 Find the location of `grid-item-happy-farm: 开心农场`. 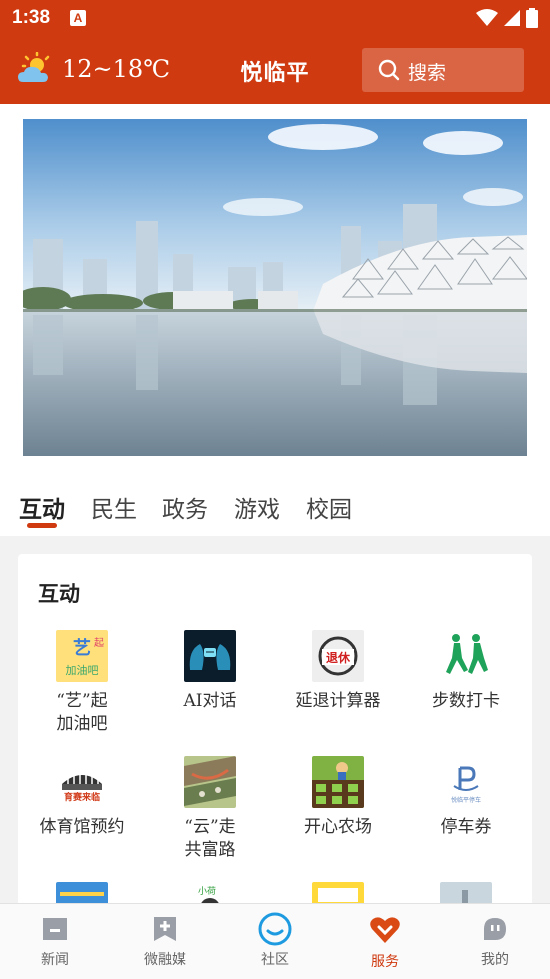

grid-item-happy-farm: 开心农场 is located at coordinates (338, 797).